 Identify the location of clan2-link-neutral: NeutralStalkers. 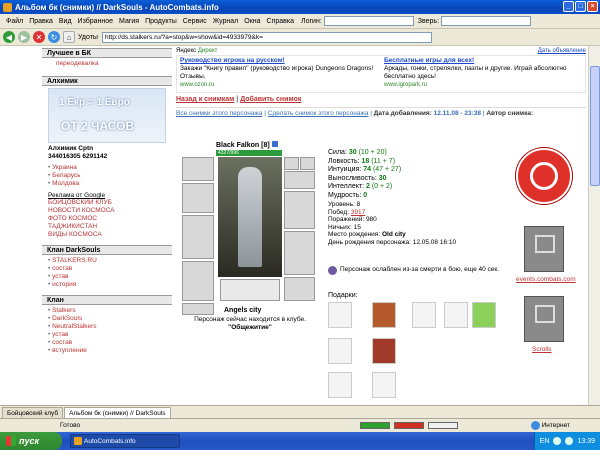
(110, 327).